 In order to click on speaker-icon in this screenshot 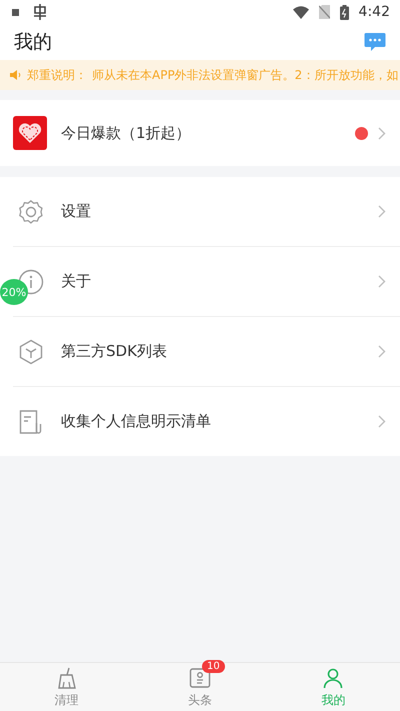, I will do `click(16, 75)`.